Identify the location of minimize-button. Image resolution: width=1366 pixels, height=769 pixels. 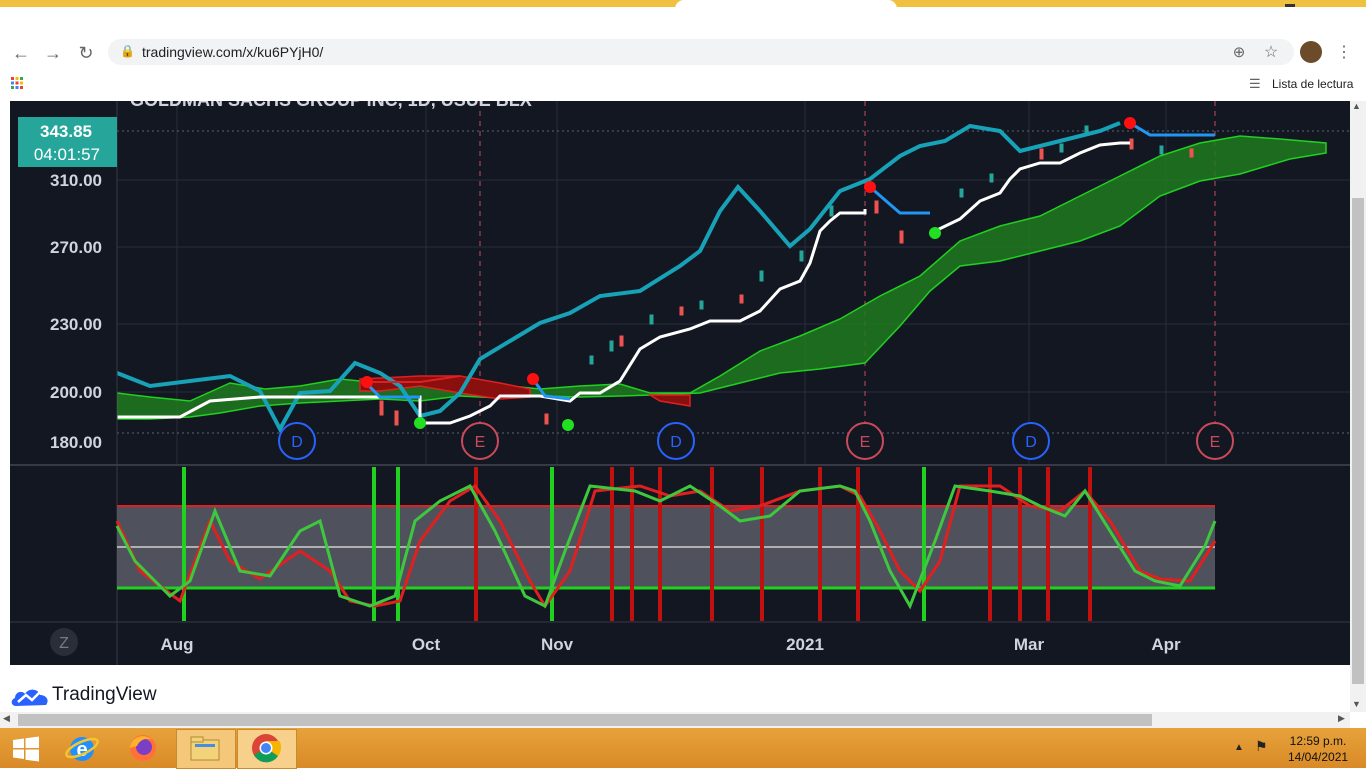
(1290, 5).